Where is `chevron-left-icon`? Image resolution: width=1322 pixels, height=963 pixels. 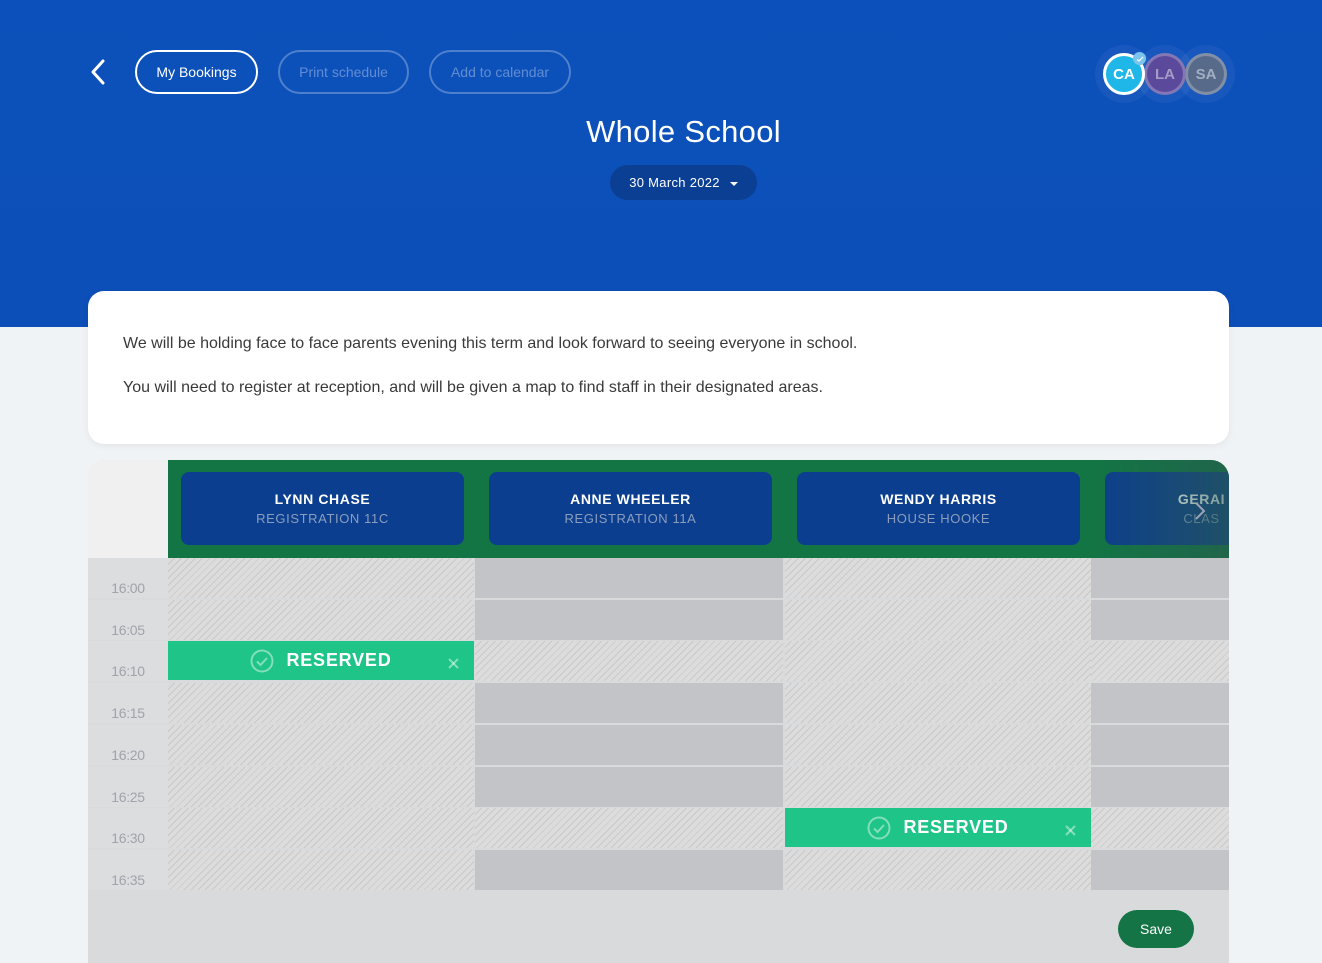 chevron-left-icon is located at coordinates (98, 72).